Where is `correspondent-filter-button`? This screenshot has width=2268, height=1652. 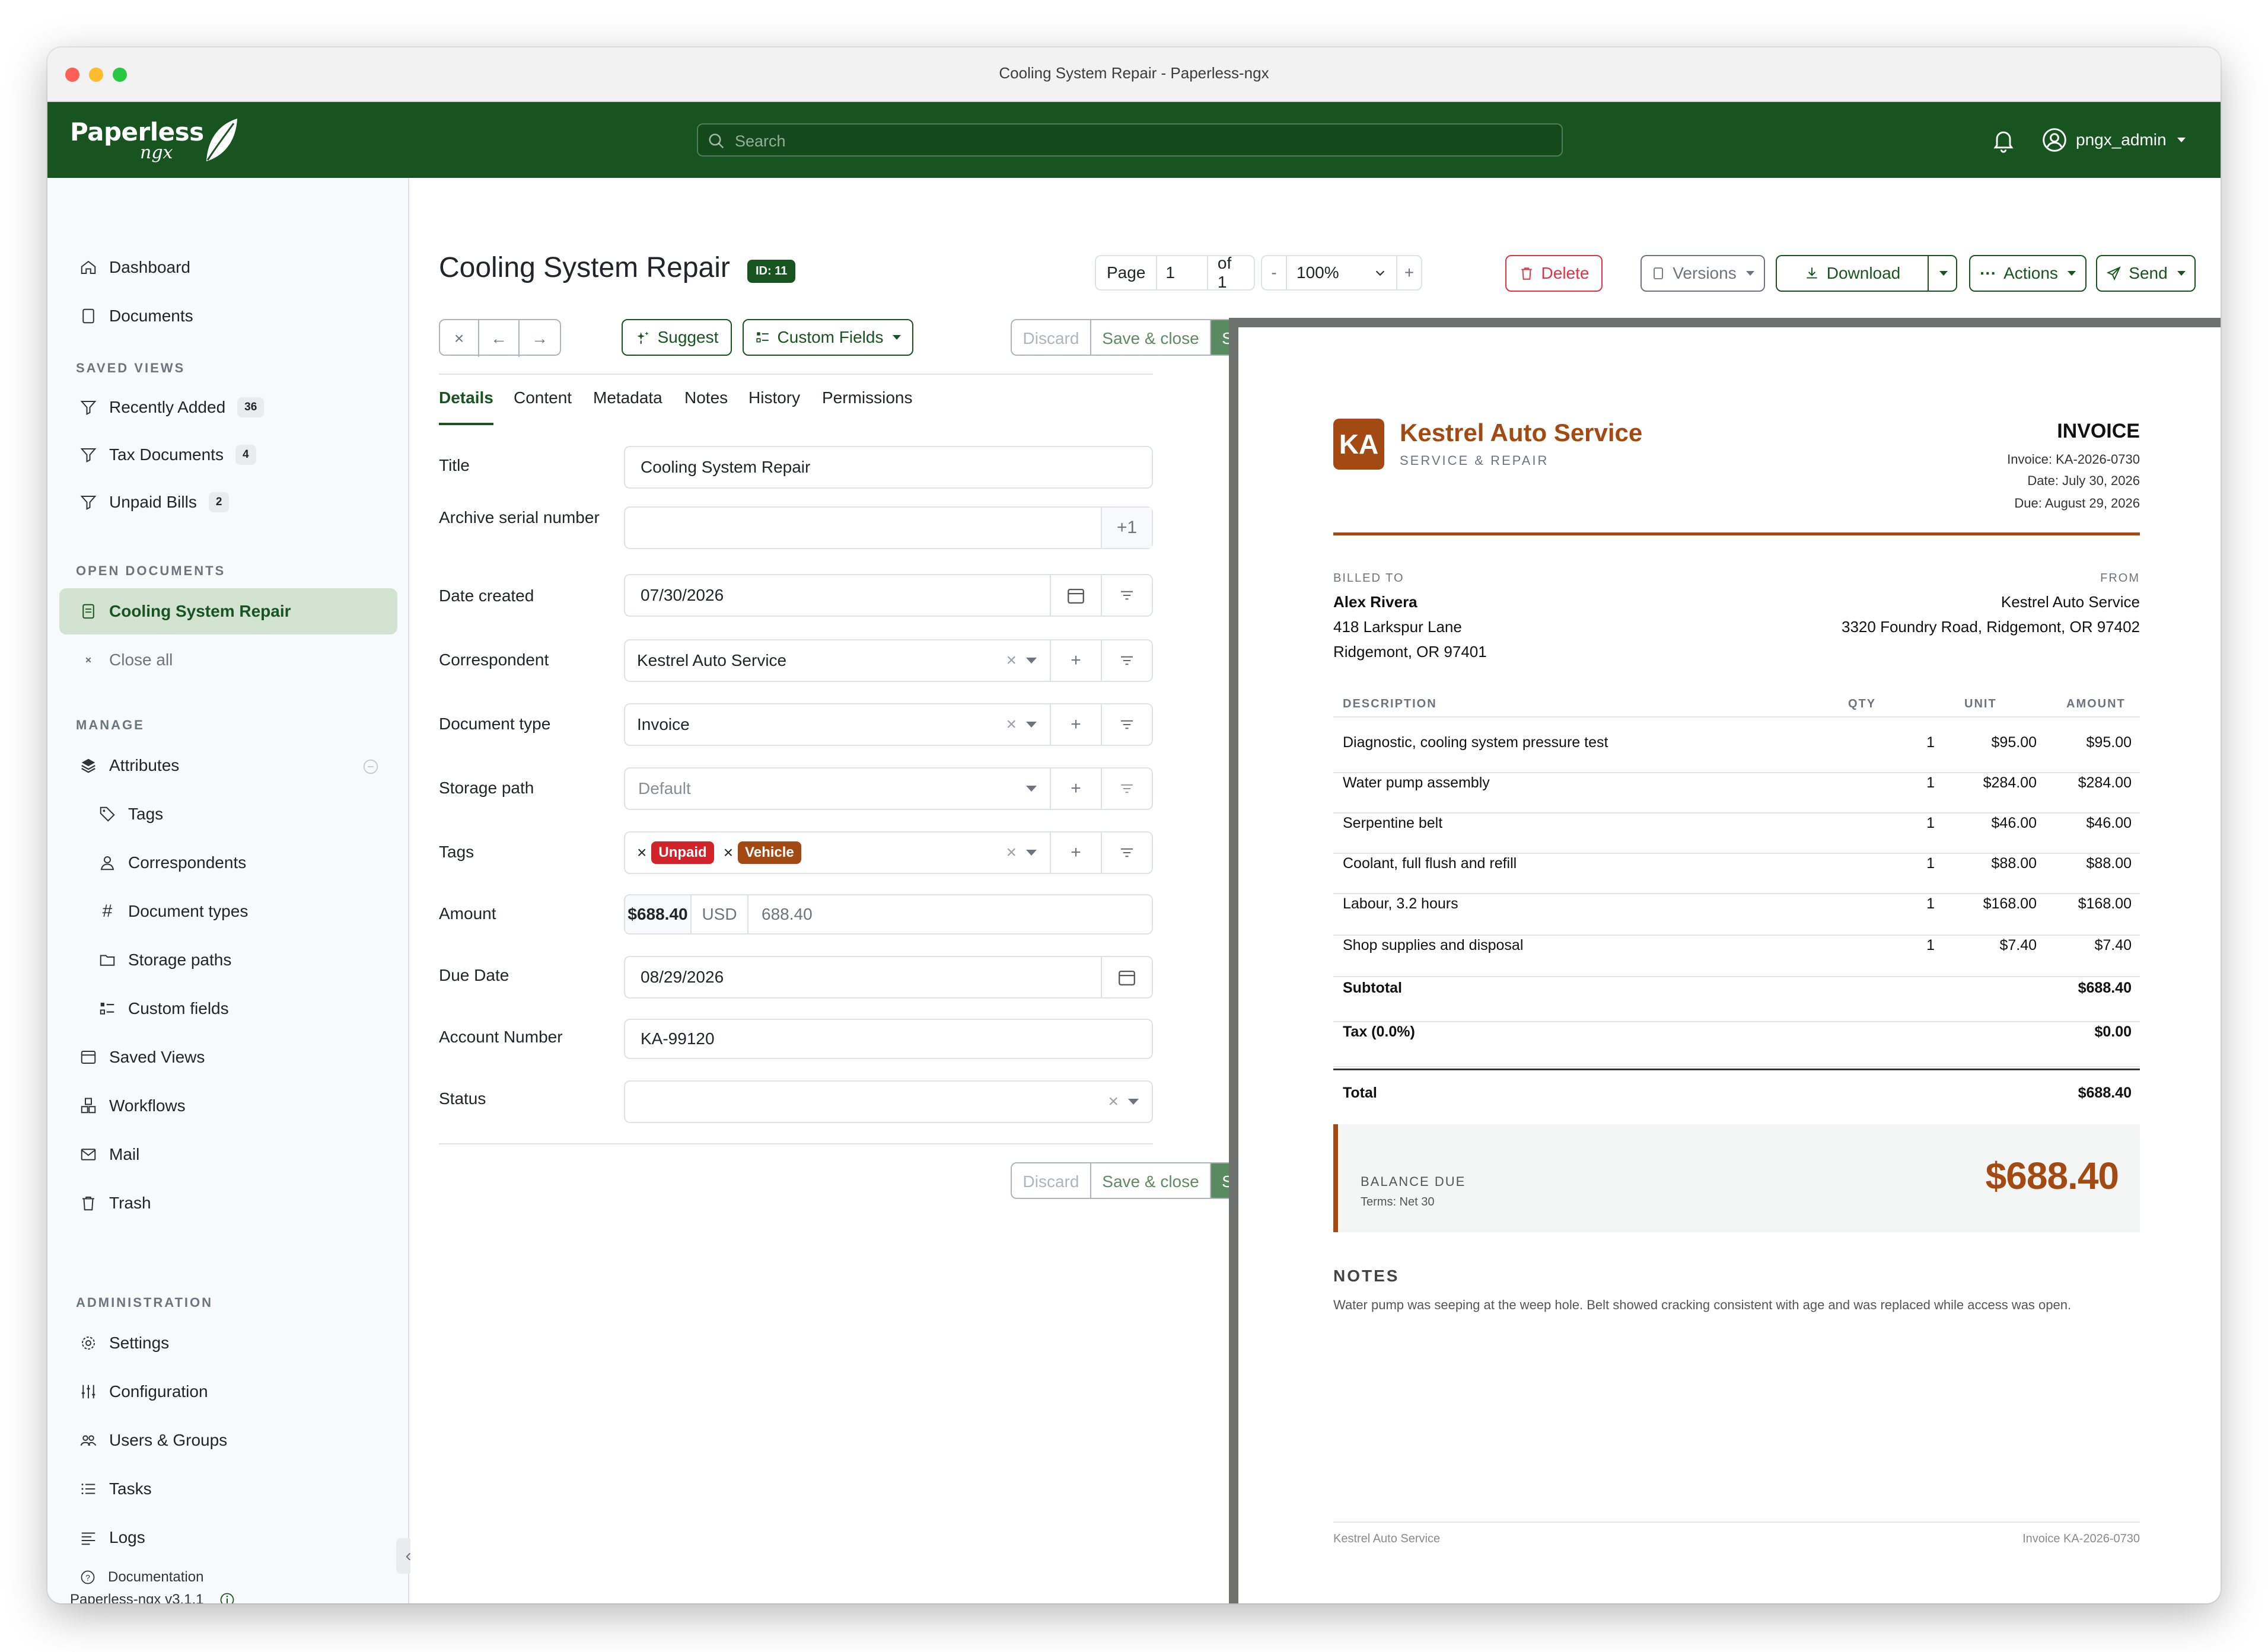 correspondent-filter-button is located at coordinates (1126, 660).